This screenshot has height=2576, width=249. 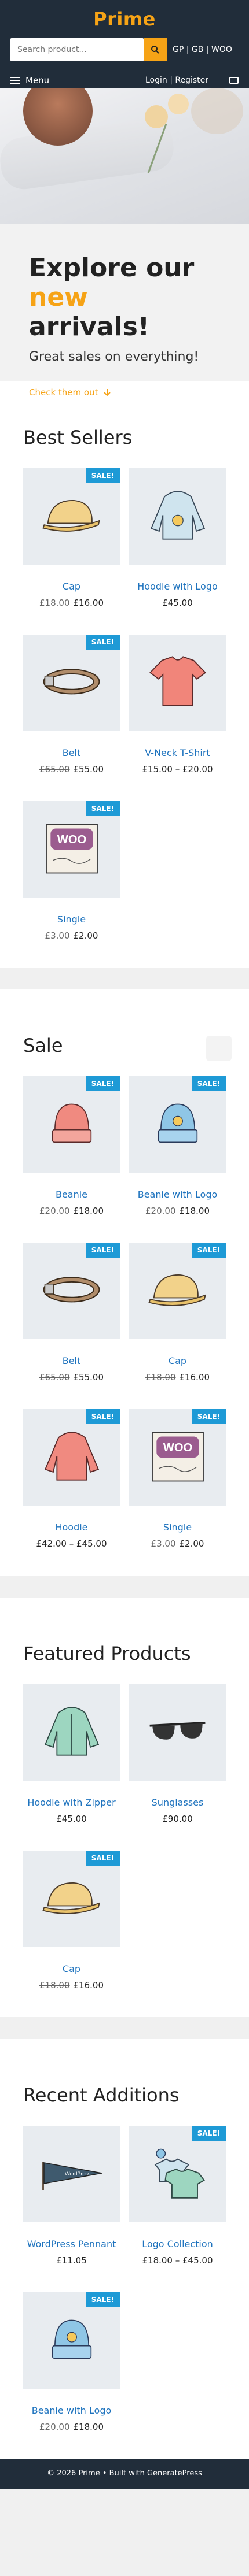 I want to click on old-price: £65.00, so click(x=54, y=769).